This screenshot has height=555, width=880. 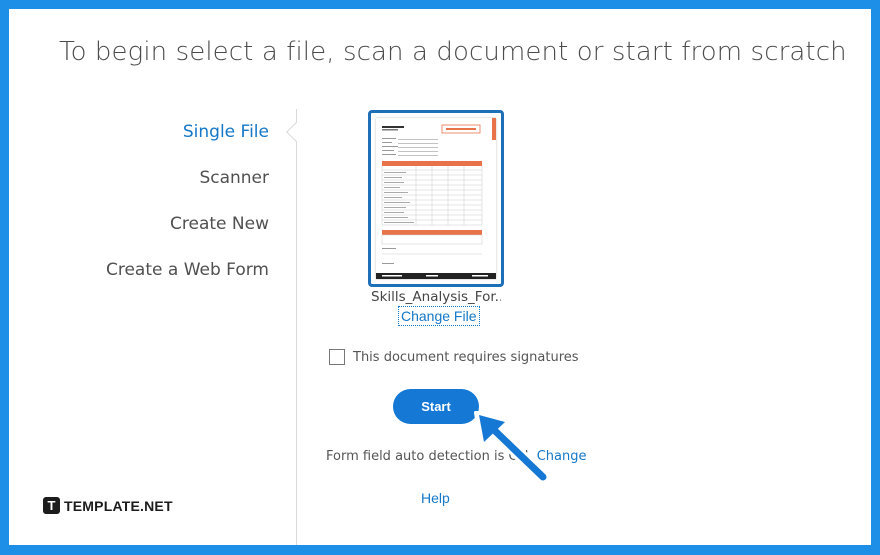 What do you see at coordinates (187, 278) in the screenshot?
I see `nav-create-web-form: Create a Web Form` at bounding box center [187, 278].